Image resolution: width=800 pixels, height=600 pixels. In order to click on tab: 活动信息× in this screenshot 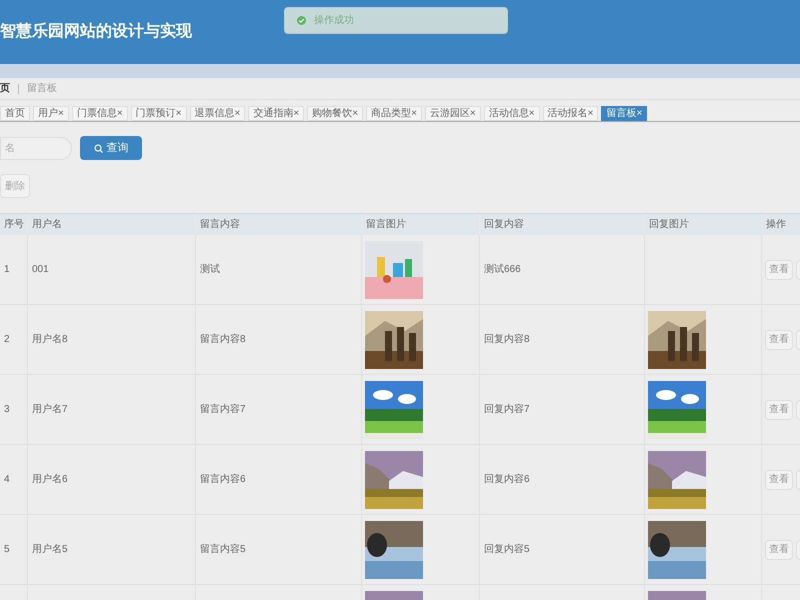, I will do `click(512, 113)`.